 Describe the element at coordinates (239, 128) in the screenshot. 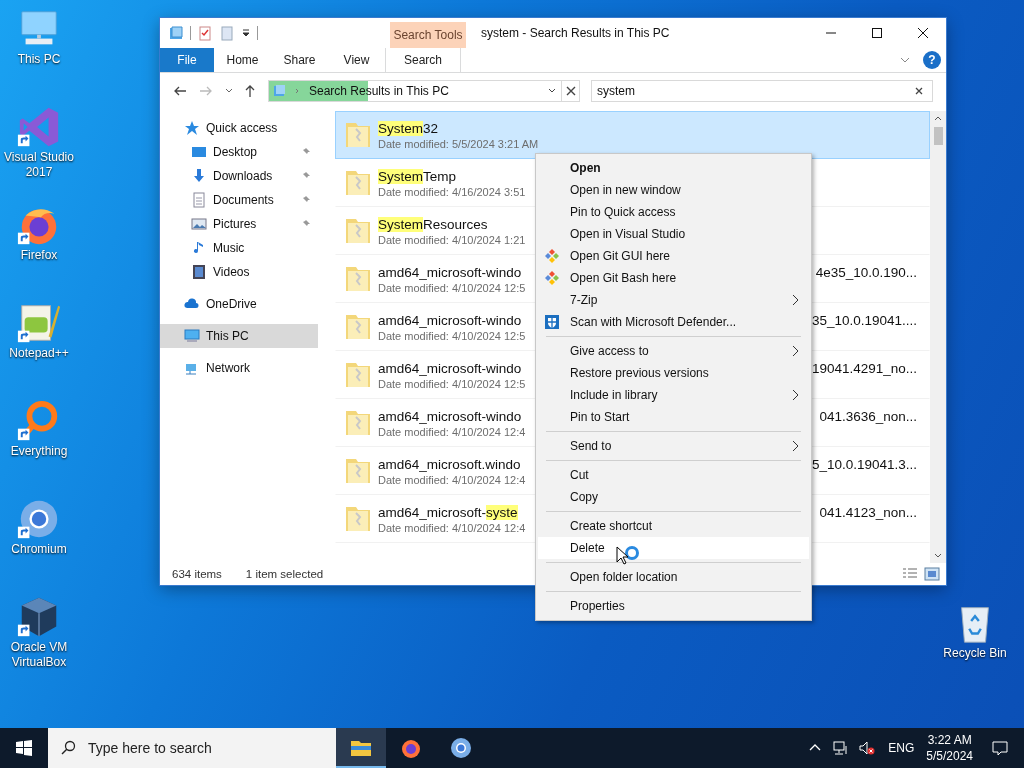

I see `nav-item: Quick access` at that location.